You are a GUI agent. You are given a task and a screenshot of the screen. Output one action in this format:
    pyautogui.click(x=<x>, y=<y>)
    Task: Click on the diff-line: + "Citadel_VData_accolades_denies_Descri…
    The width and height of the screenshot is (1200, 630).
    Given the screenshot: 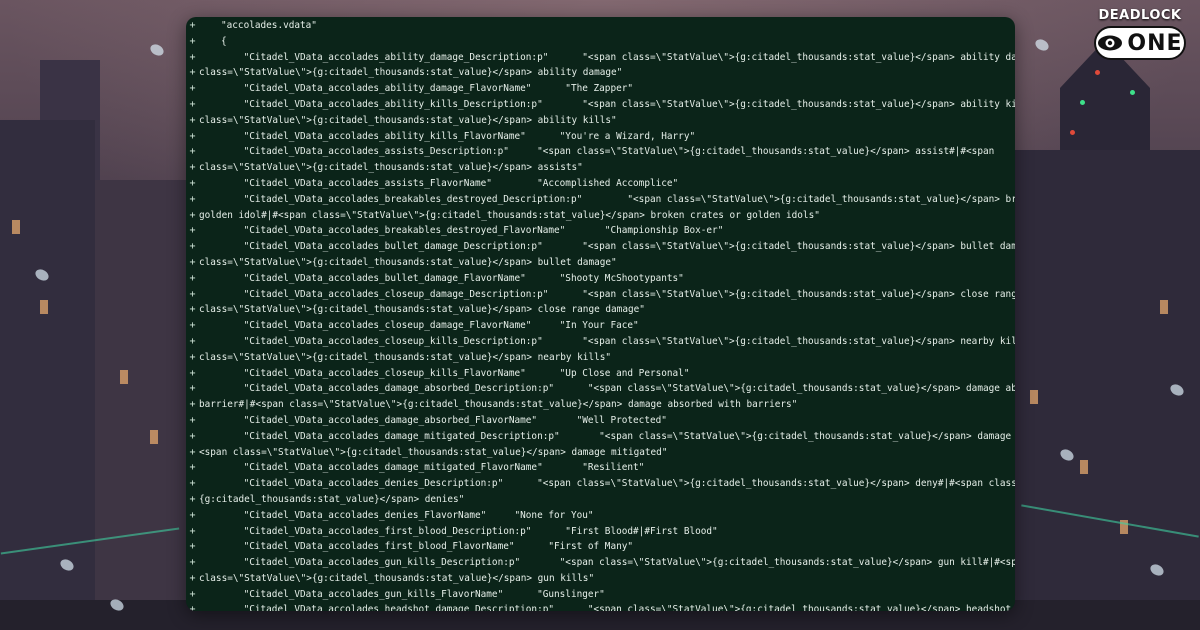 What is the action you would take?
    pyautogui.click(x=600, y=484)
    